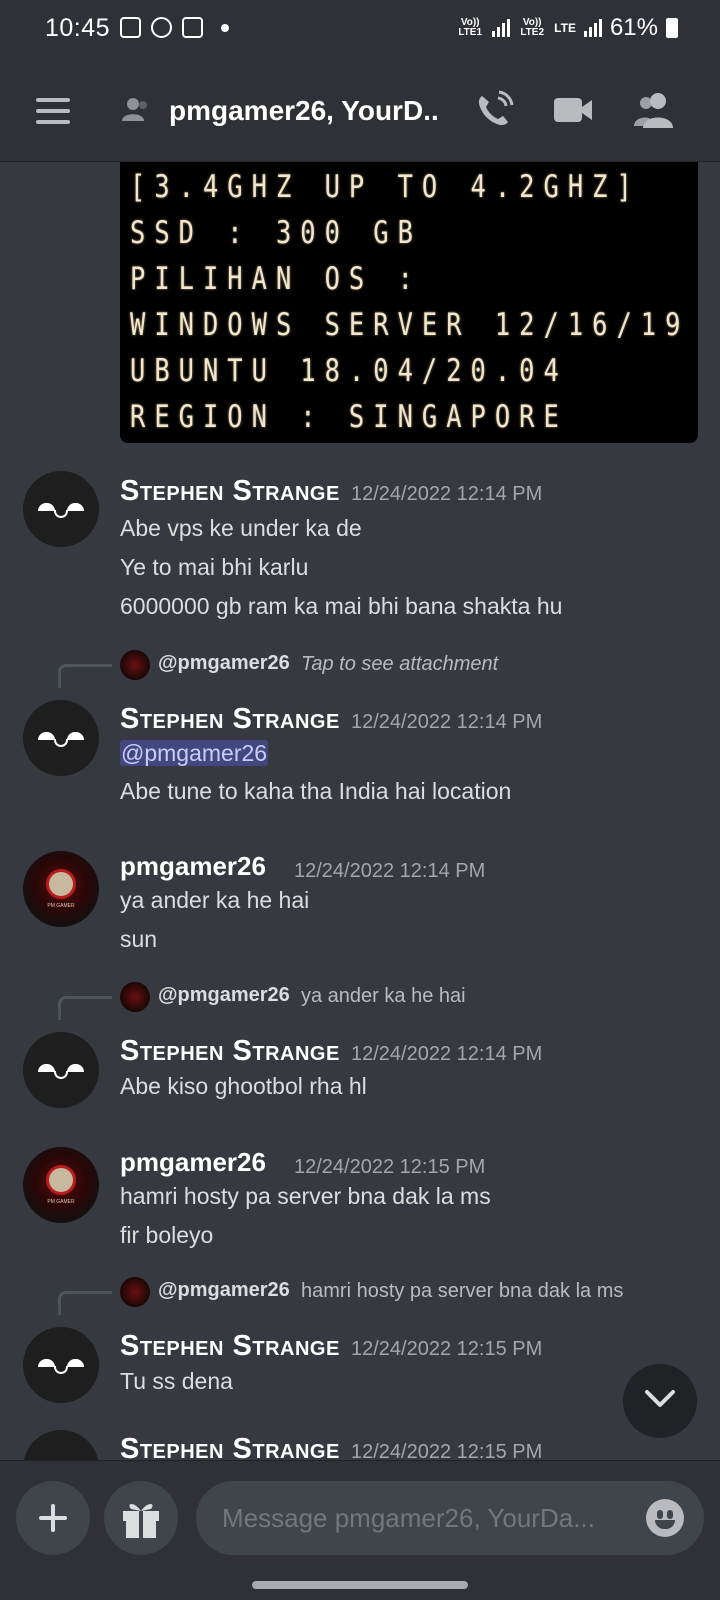 The width and height of the screenshot is (720, 1600). I want to click on message-text: Abe kiso ghootbol rha hl, so click(243, 1086).